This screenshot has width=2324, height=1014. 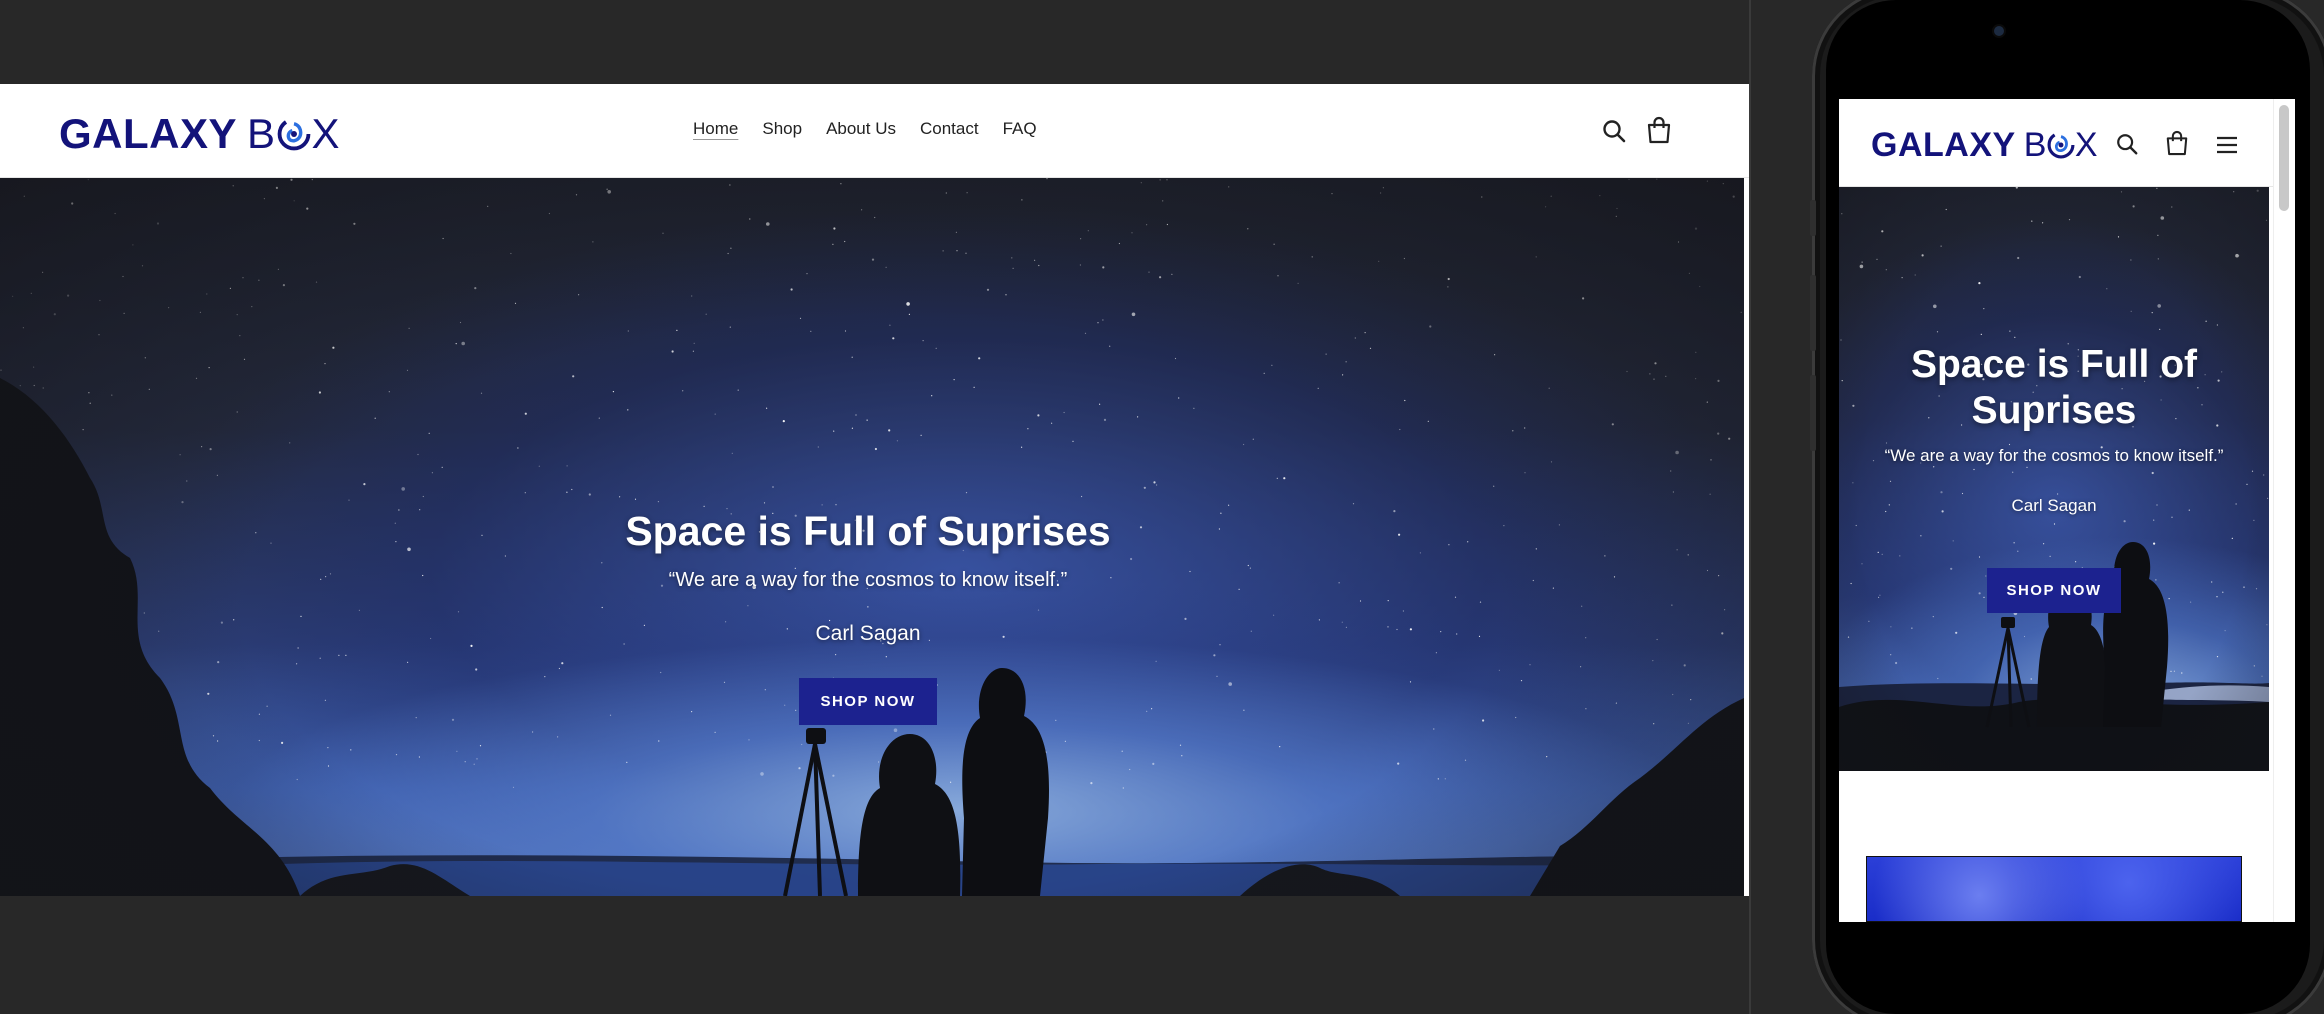 I want to click on phone-volume-up, so click(x=1813, y=313).